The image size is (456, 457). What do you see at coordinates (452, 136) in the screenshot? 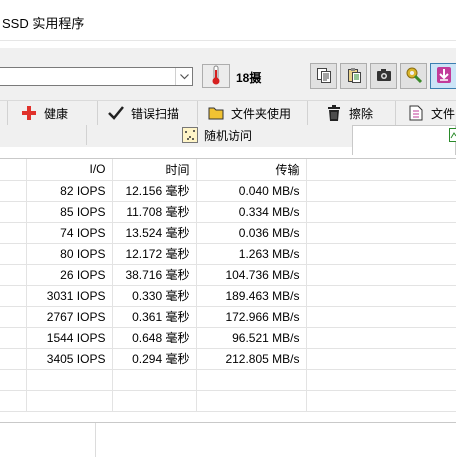
I see `graph-icon` at bounding box center [452, 136].